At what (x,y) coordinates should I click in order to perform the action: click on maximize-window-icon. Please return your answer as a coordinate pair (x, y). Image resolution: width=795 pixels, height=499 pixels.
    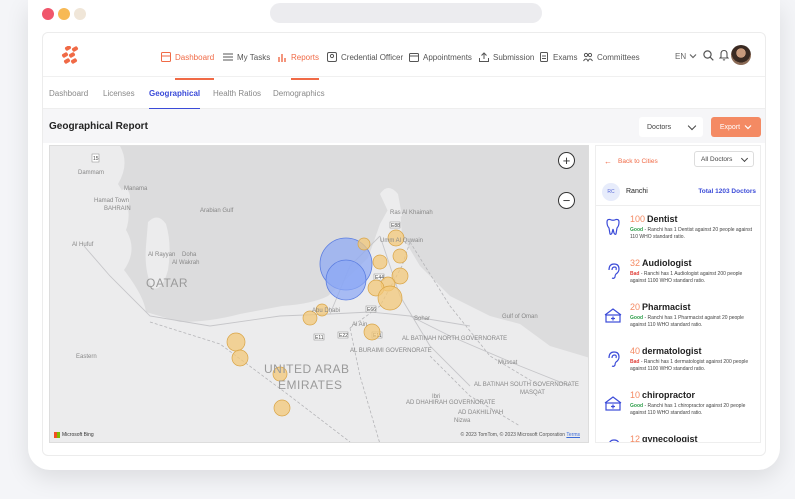
    Looking at the image, I should click on (80, 14).